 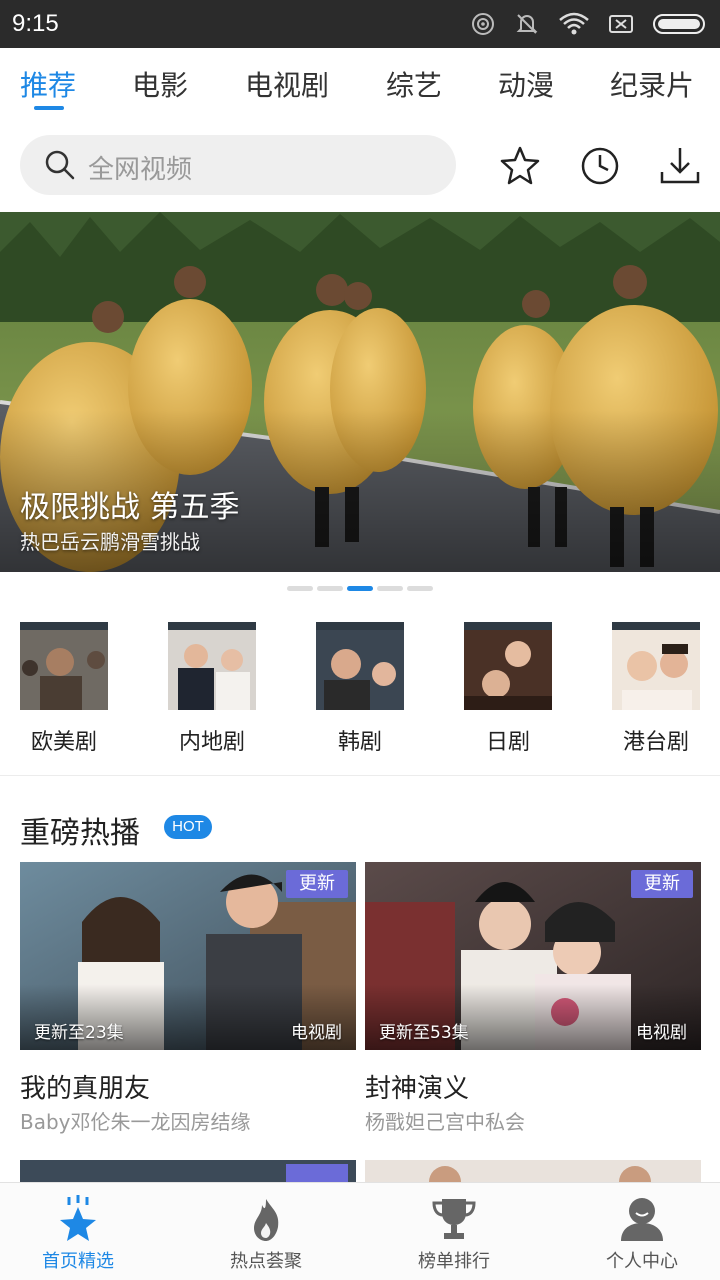 What do you see at coordinates (454, 1219) in the screenshot?
I see `trophy-icon` at bounding box center [454, 1219].